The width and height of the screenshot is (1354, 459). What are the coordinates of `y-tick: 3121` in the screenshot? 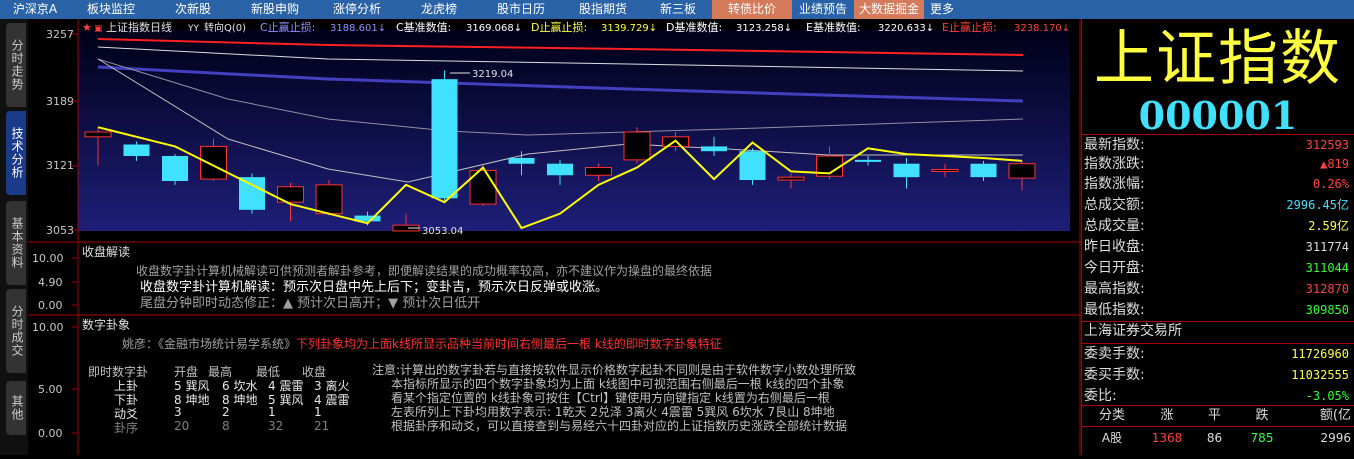 It's located at (60, 165).